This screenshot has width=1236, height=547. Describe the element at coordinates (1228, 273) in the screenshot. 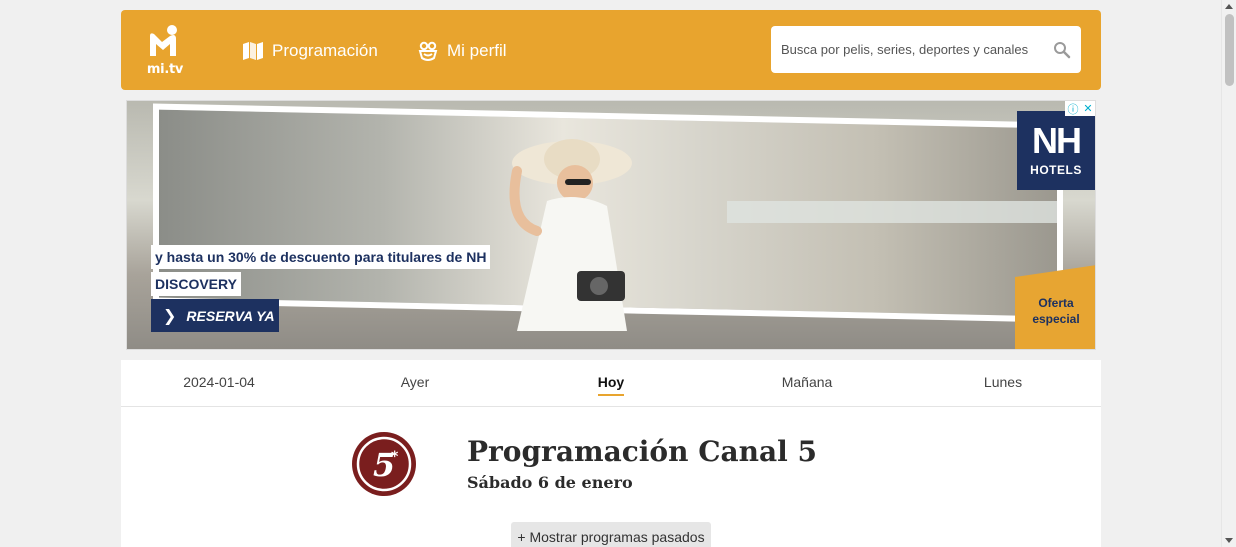

I see `page-scrollbar` at that location.